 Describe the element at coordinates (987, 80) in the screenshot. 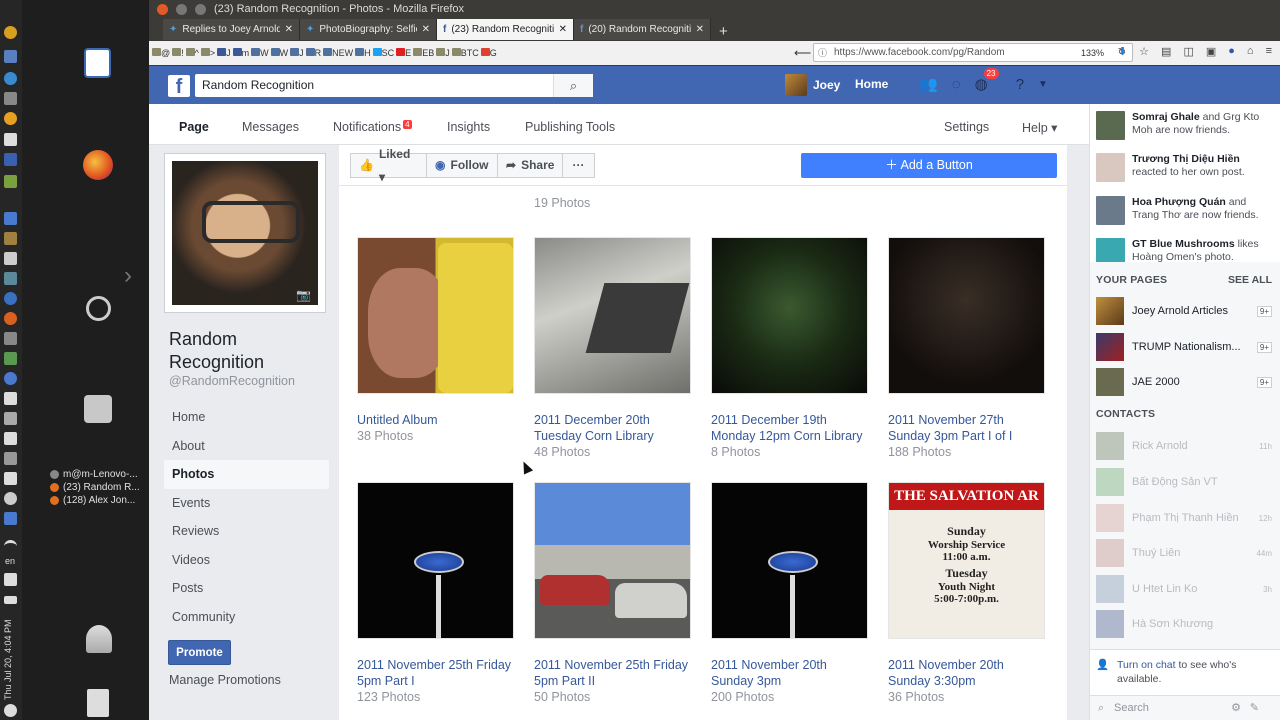

I see `notifications-icon: ◍ 23` at that location.